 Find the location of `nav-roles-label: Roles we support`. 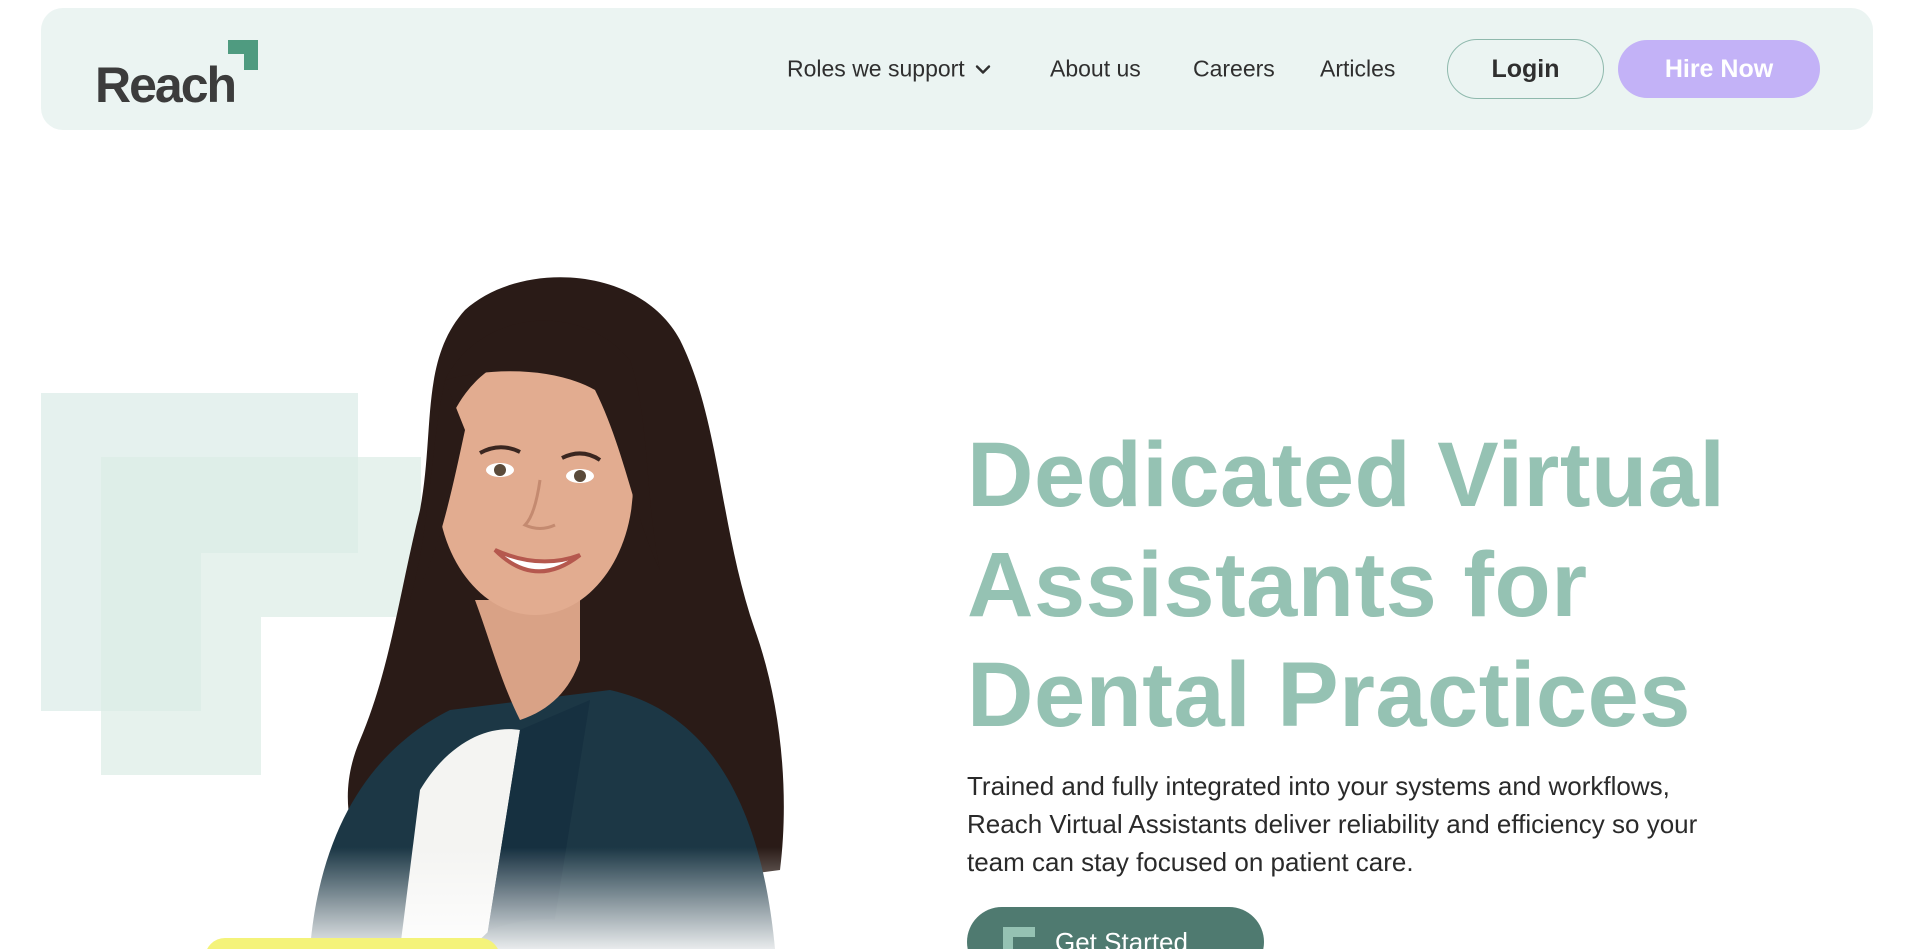

nav-roles-label: Roles we support is located at coordinates (876, 68).